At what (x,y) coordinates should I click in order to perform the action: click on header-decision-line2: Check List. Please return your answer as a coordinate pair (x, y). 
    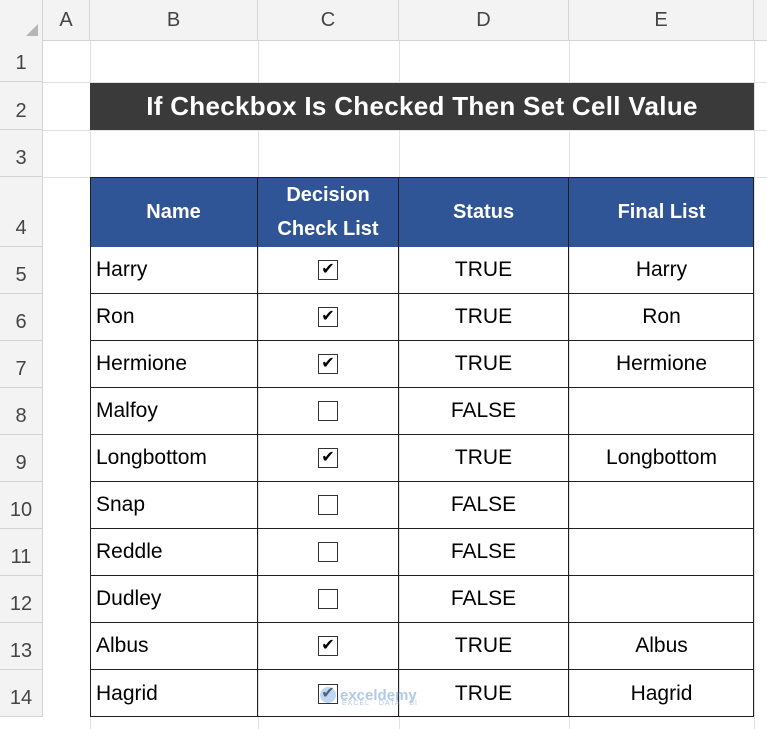
    Looking at the image, I should click on (328, 229).